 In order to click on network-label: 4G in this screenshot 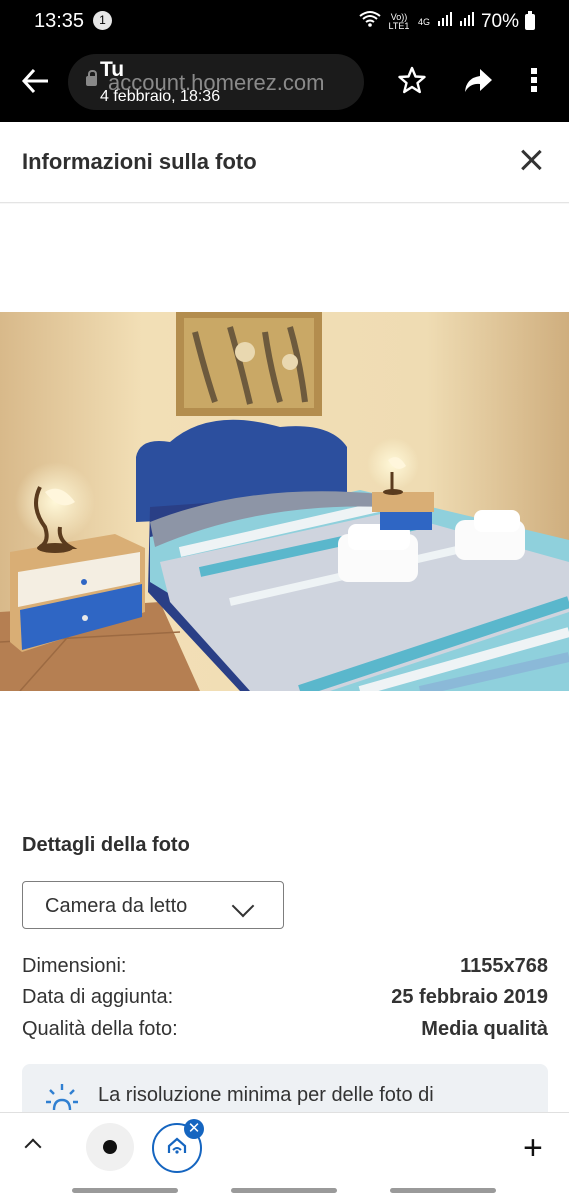, I will do `click(423, 21)`.